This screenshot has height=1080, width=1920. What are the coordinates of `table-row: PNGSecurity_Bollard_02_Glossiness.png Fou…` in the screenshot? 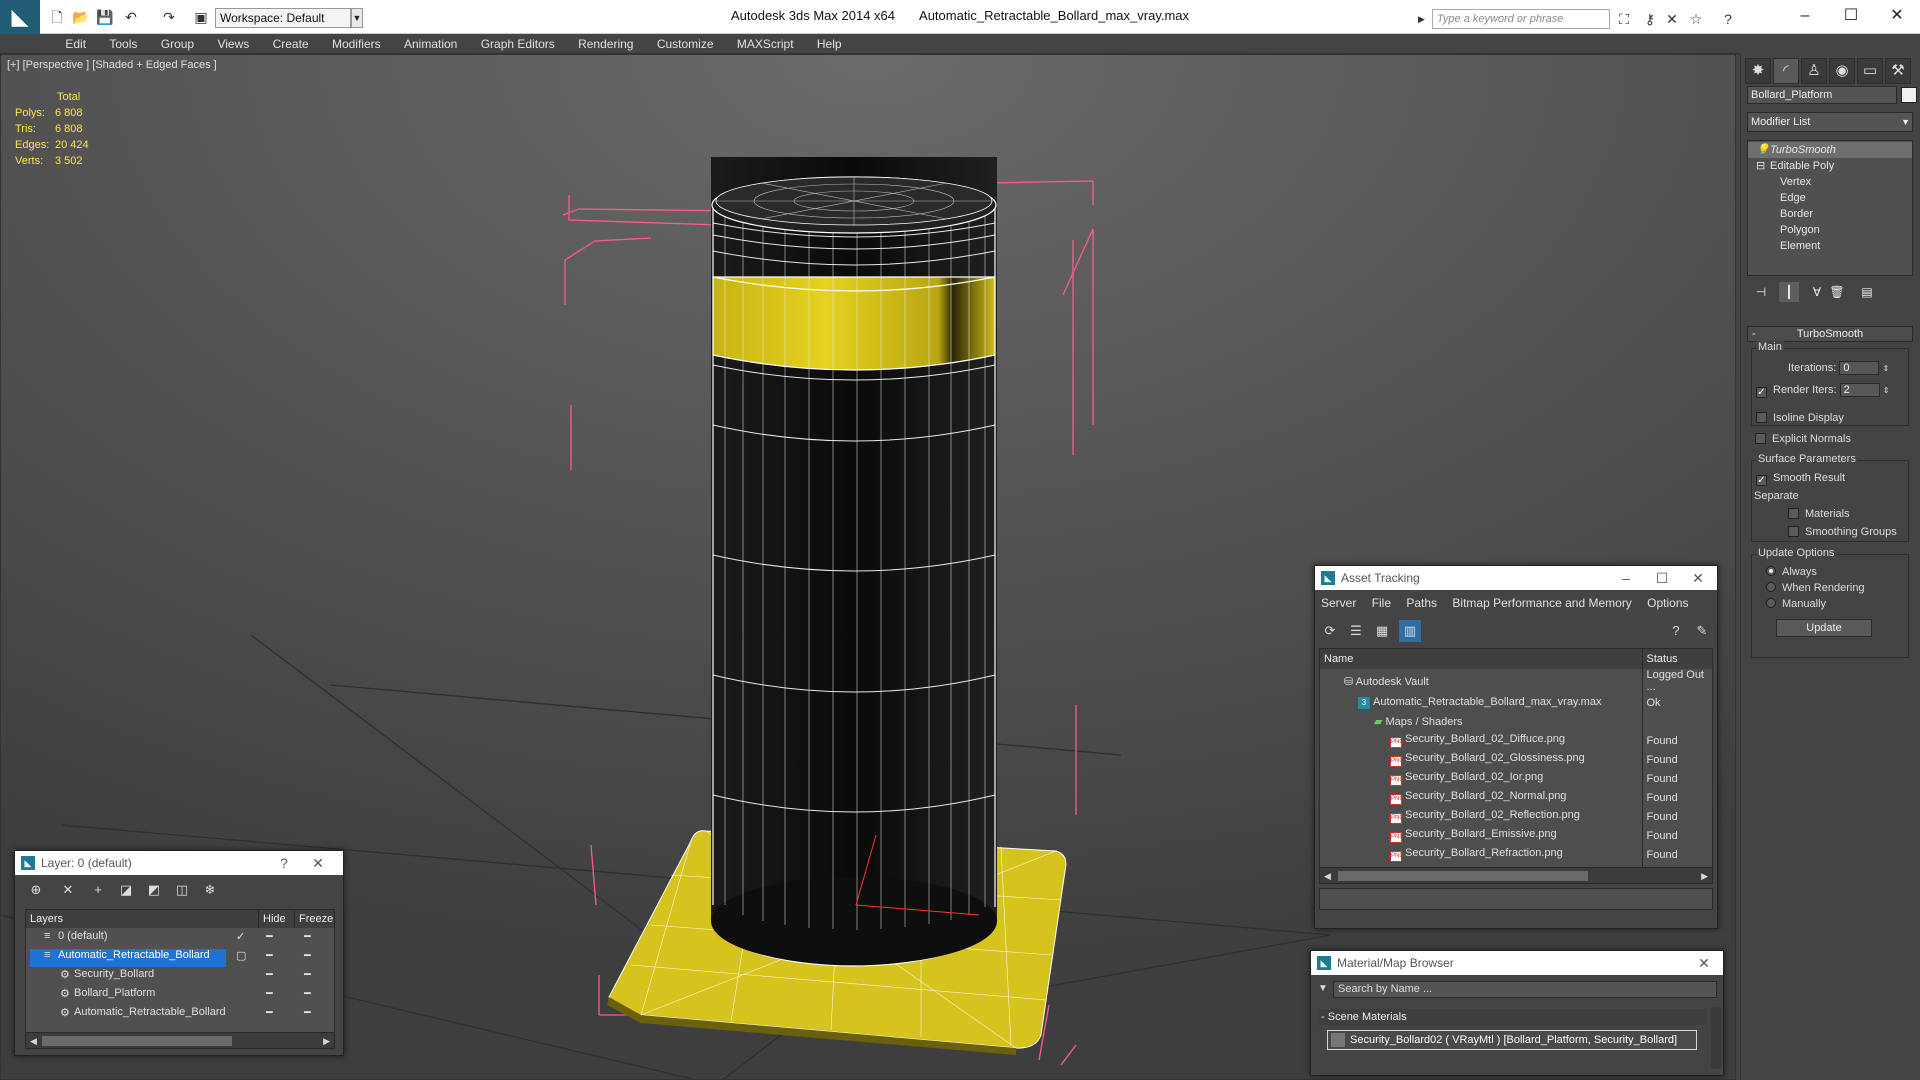 It's located at (1516, 759).